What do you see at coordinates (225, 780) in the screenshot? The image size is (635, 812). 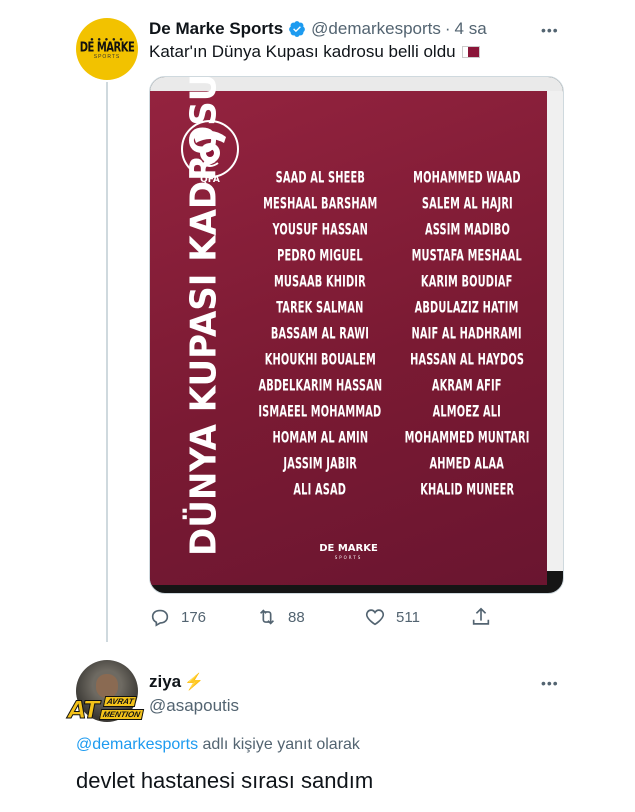 I see `reply-text: devlet hastanesi sırası sandım` at bounding box center [225, 780].